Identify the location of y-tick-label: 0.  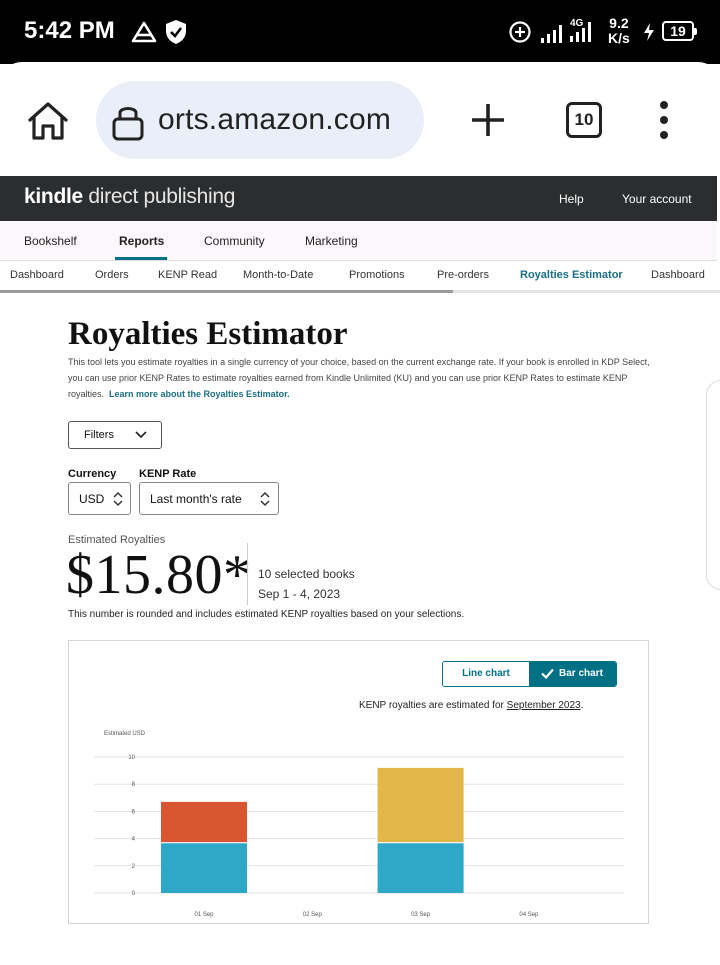
(134, 894).